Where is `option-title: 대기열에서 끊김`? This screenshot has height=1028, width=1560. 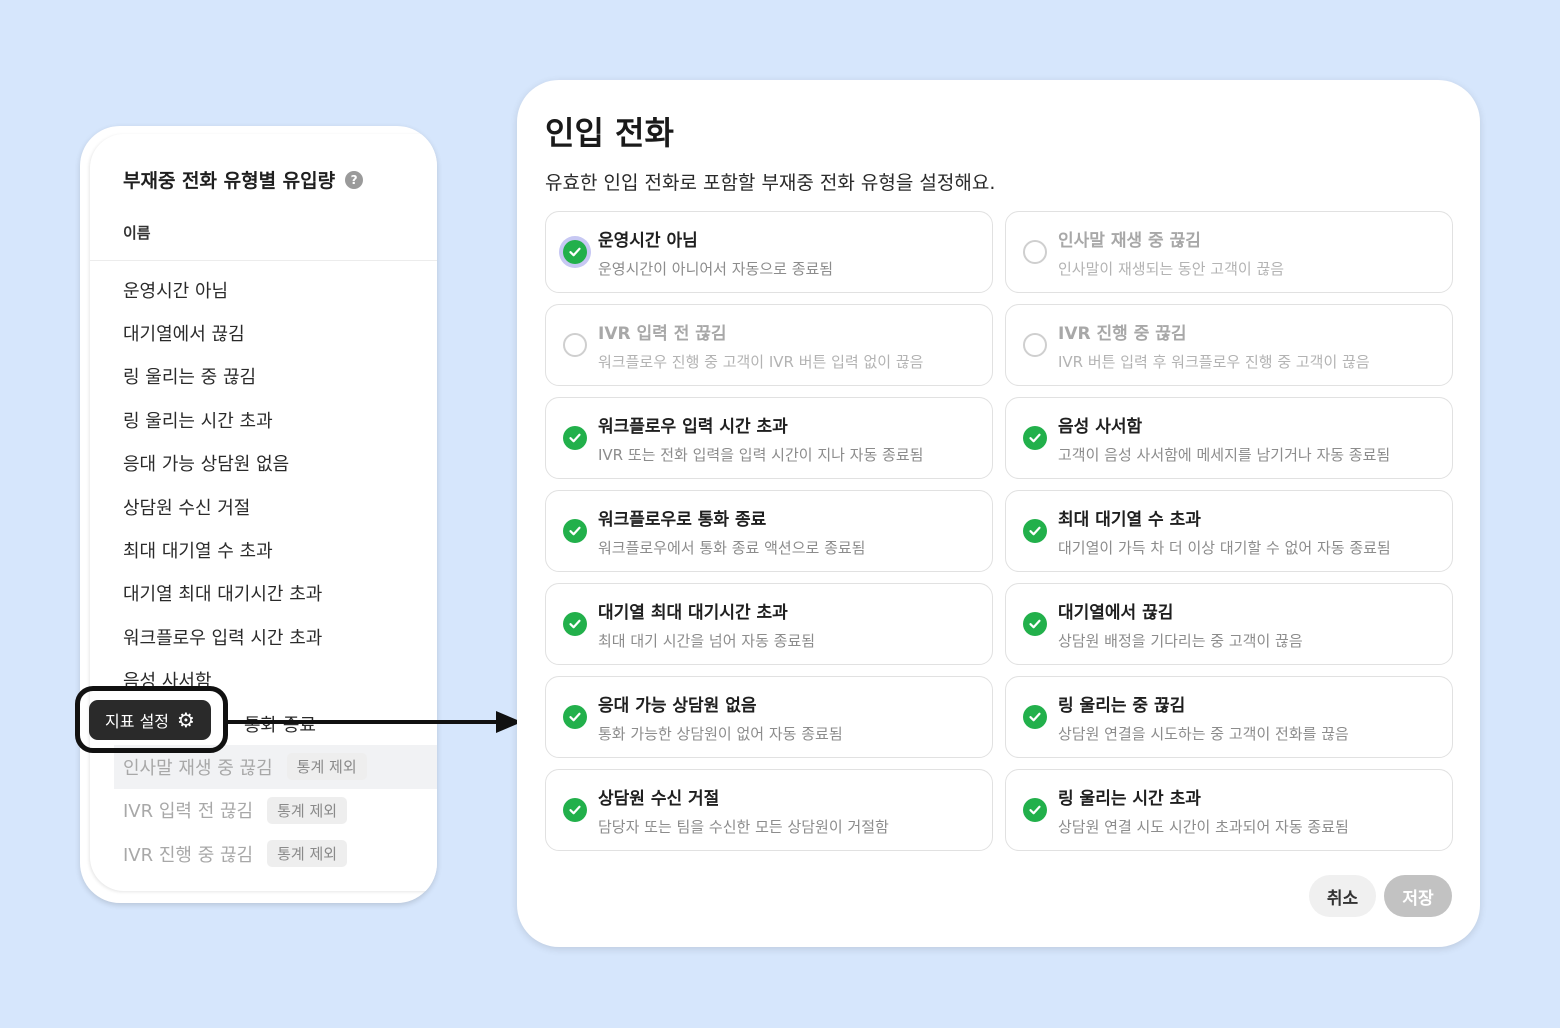
option-title: 대기열에서 끊김 is located at coordinates (1116, 612).